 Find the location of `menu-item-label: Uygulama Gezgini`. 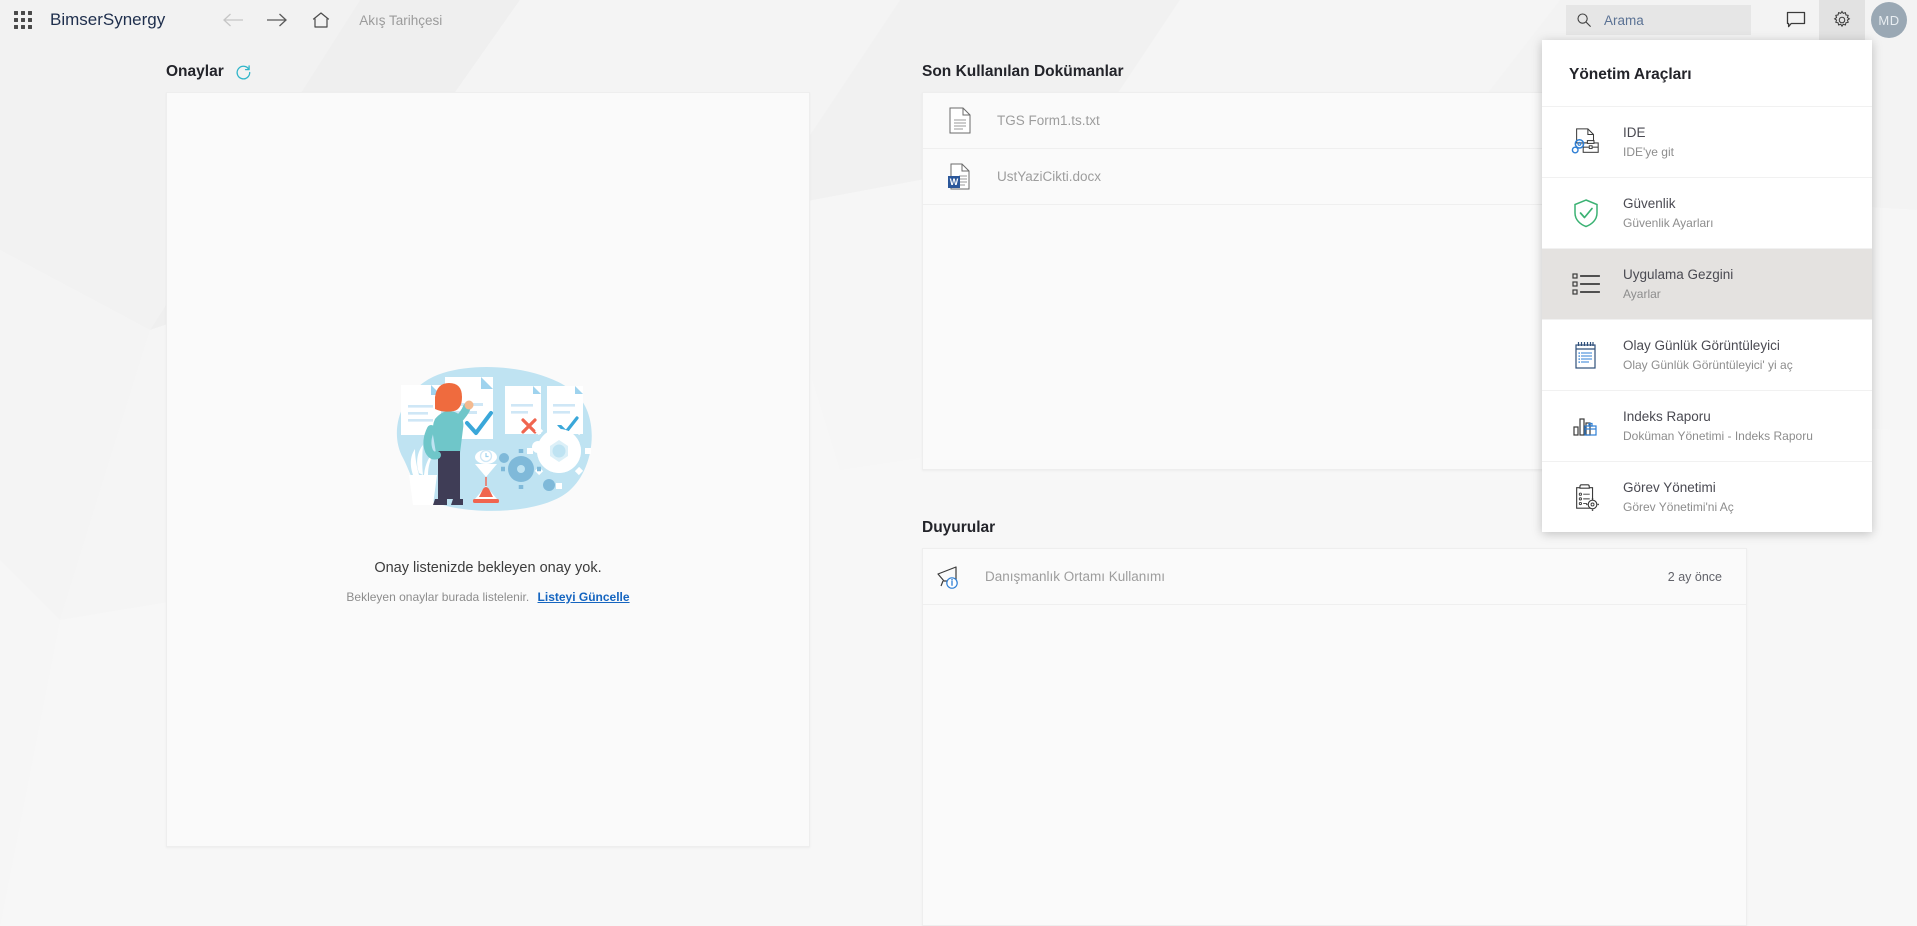

menu-item-label: Uygulama Gezgini is located at coordinates (1678, 275).